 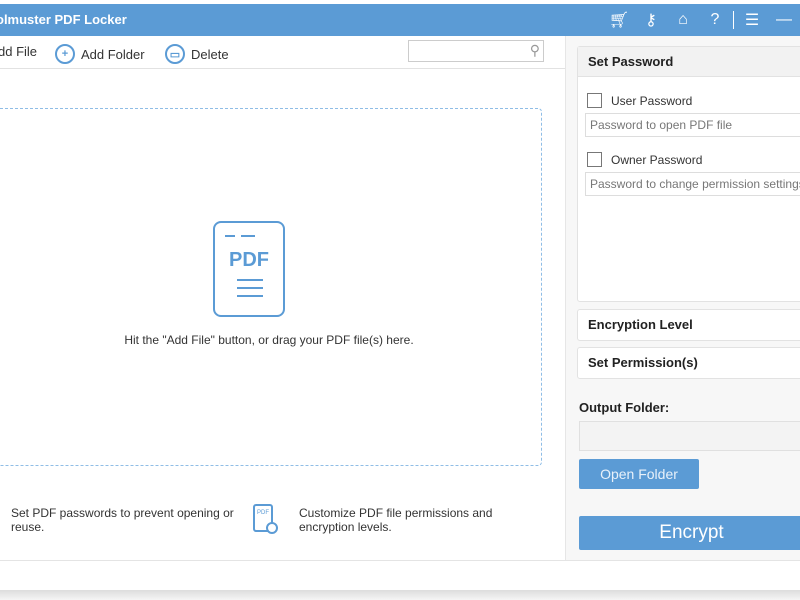 I want to click on add-folder-button: + Add Folder, so click(x=100, y=54).